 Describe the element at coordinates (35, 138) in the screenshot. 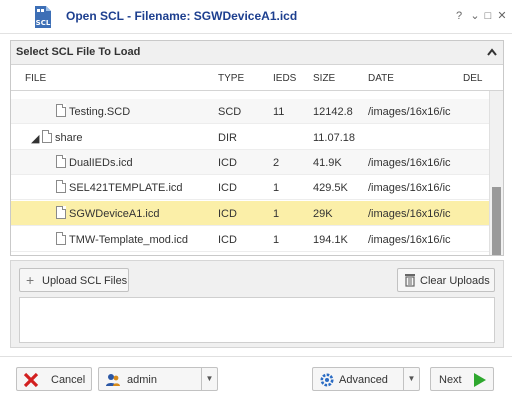

I see `tree-collapse-icon: ◢` at that location.